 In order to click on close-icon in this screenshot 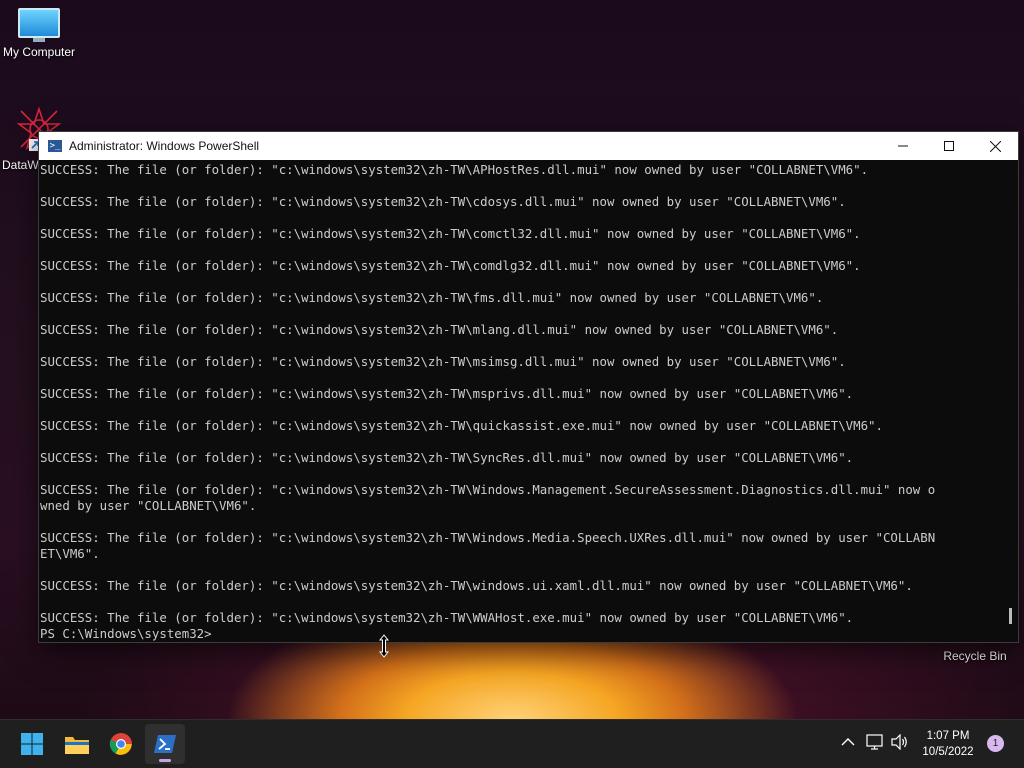, I will do `click(995, 146)`.